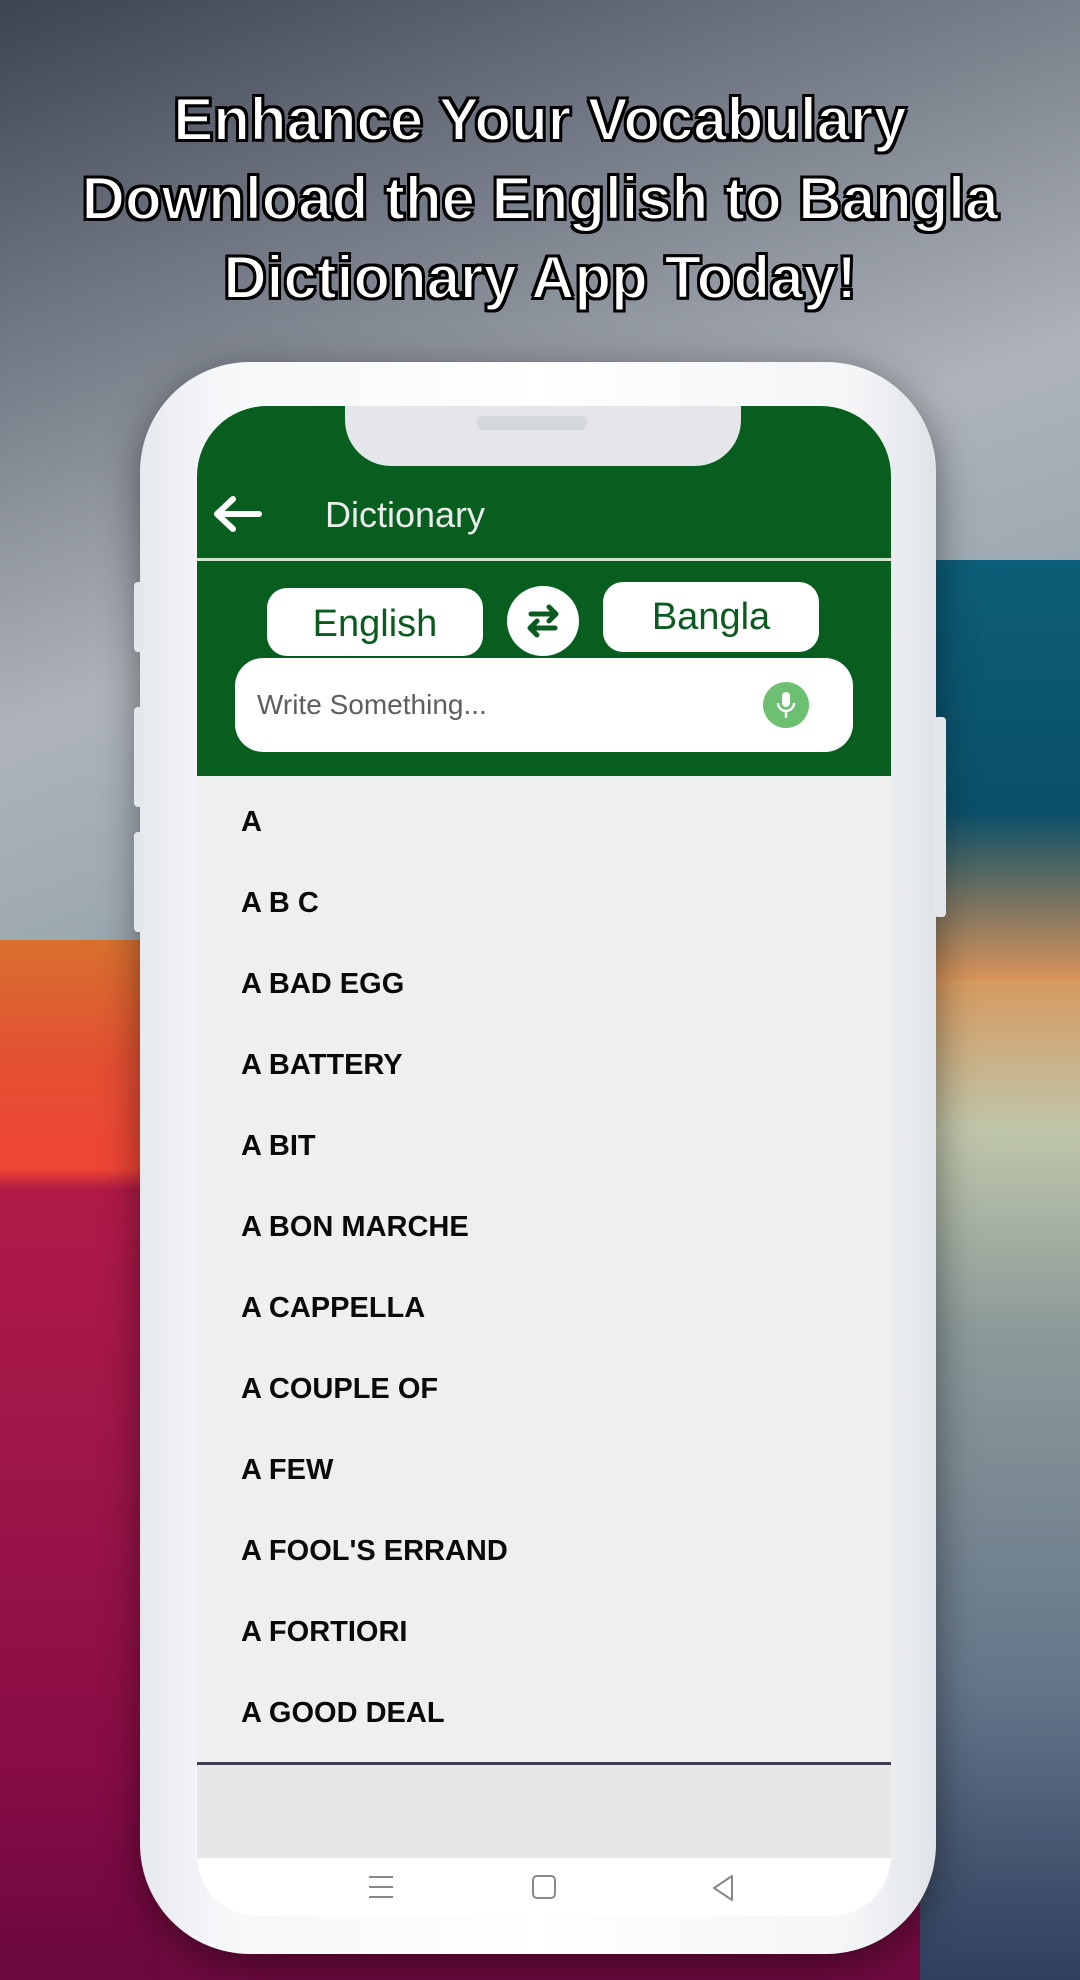 Image resolution: width=1080 pixels, height=1980 pixels. Describe the element at coordinates (544, 1551) in the screenshot. I see `list-item: A FOOL'S ERRAND` at that location.